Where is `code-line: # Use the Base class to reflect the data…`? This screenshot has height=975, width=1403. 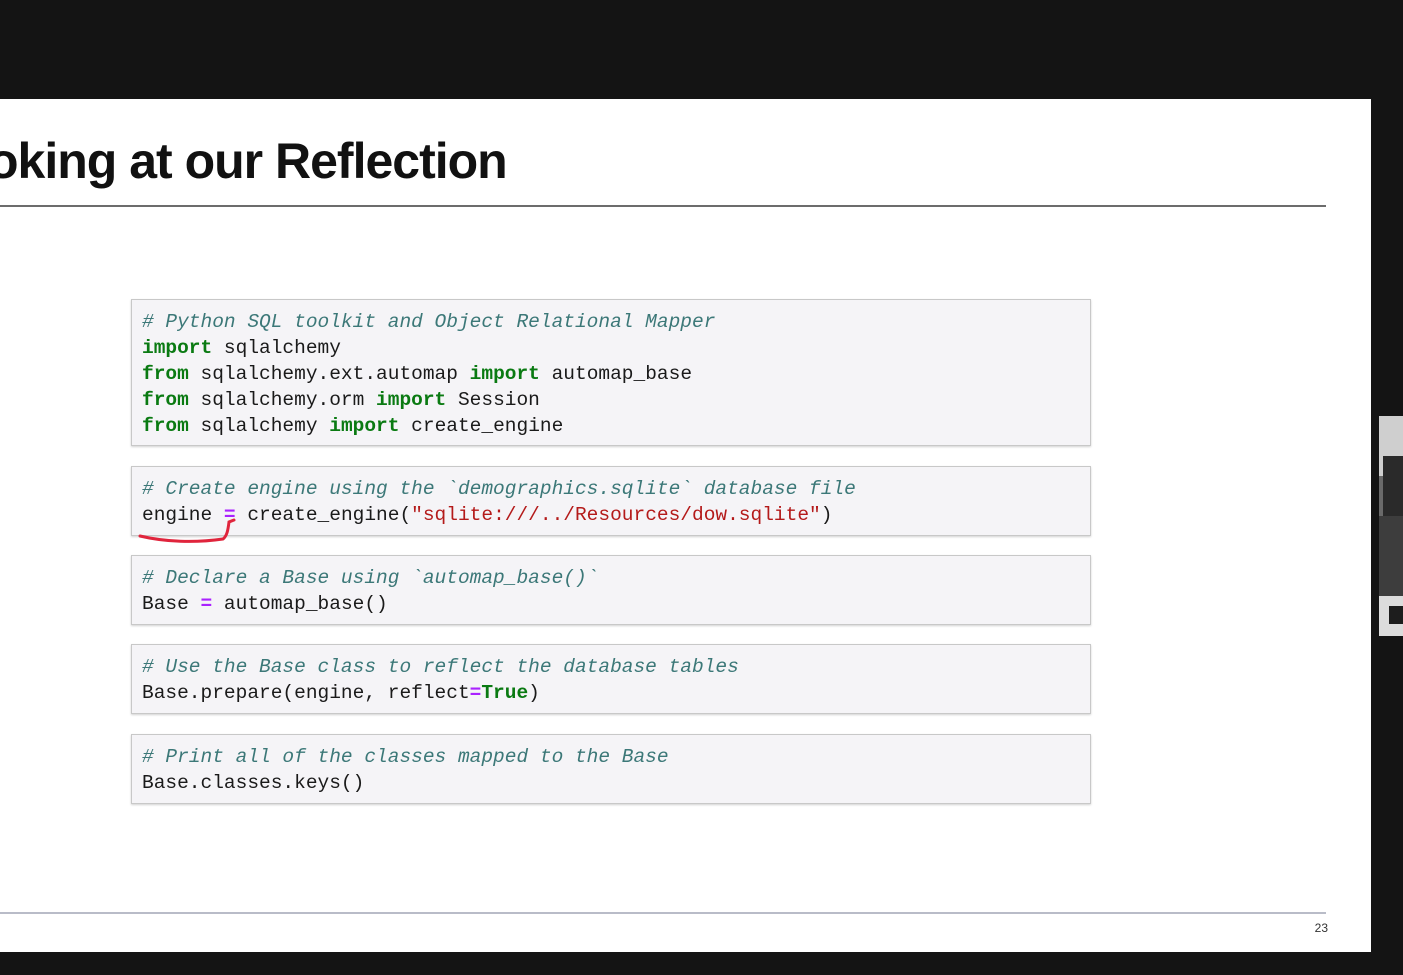
code-line: # Use the Base class to reflect the data… is located at coordinates (611, 667).